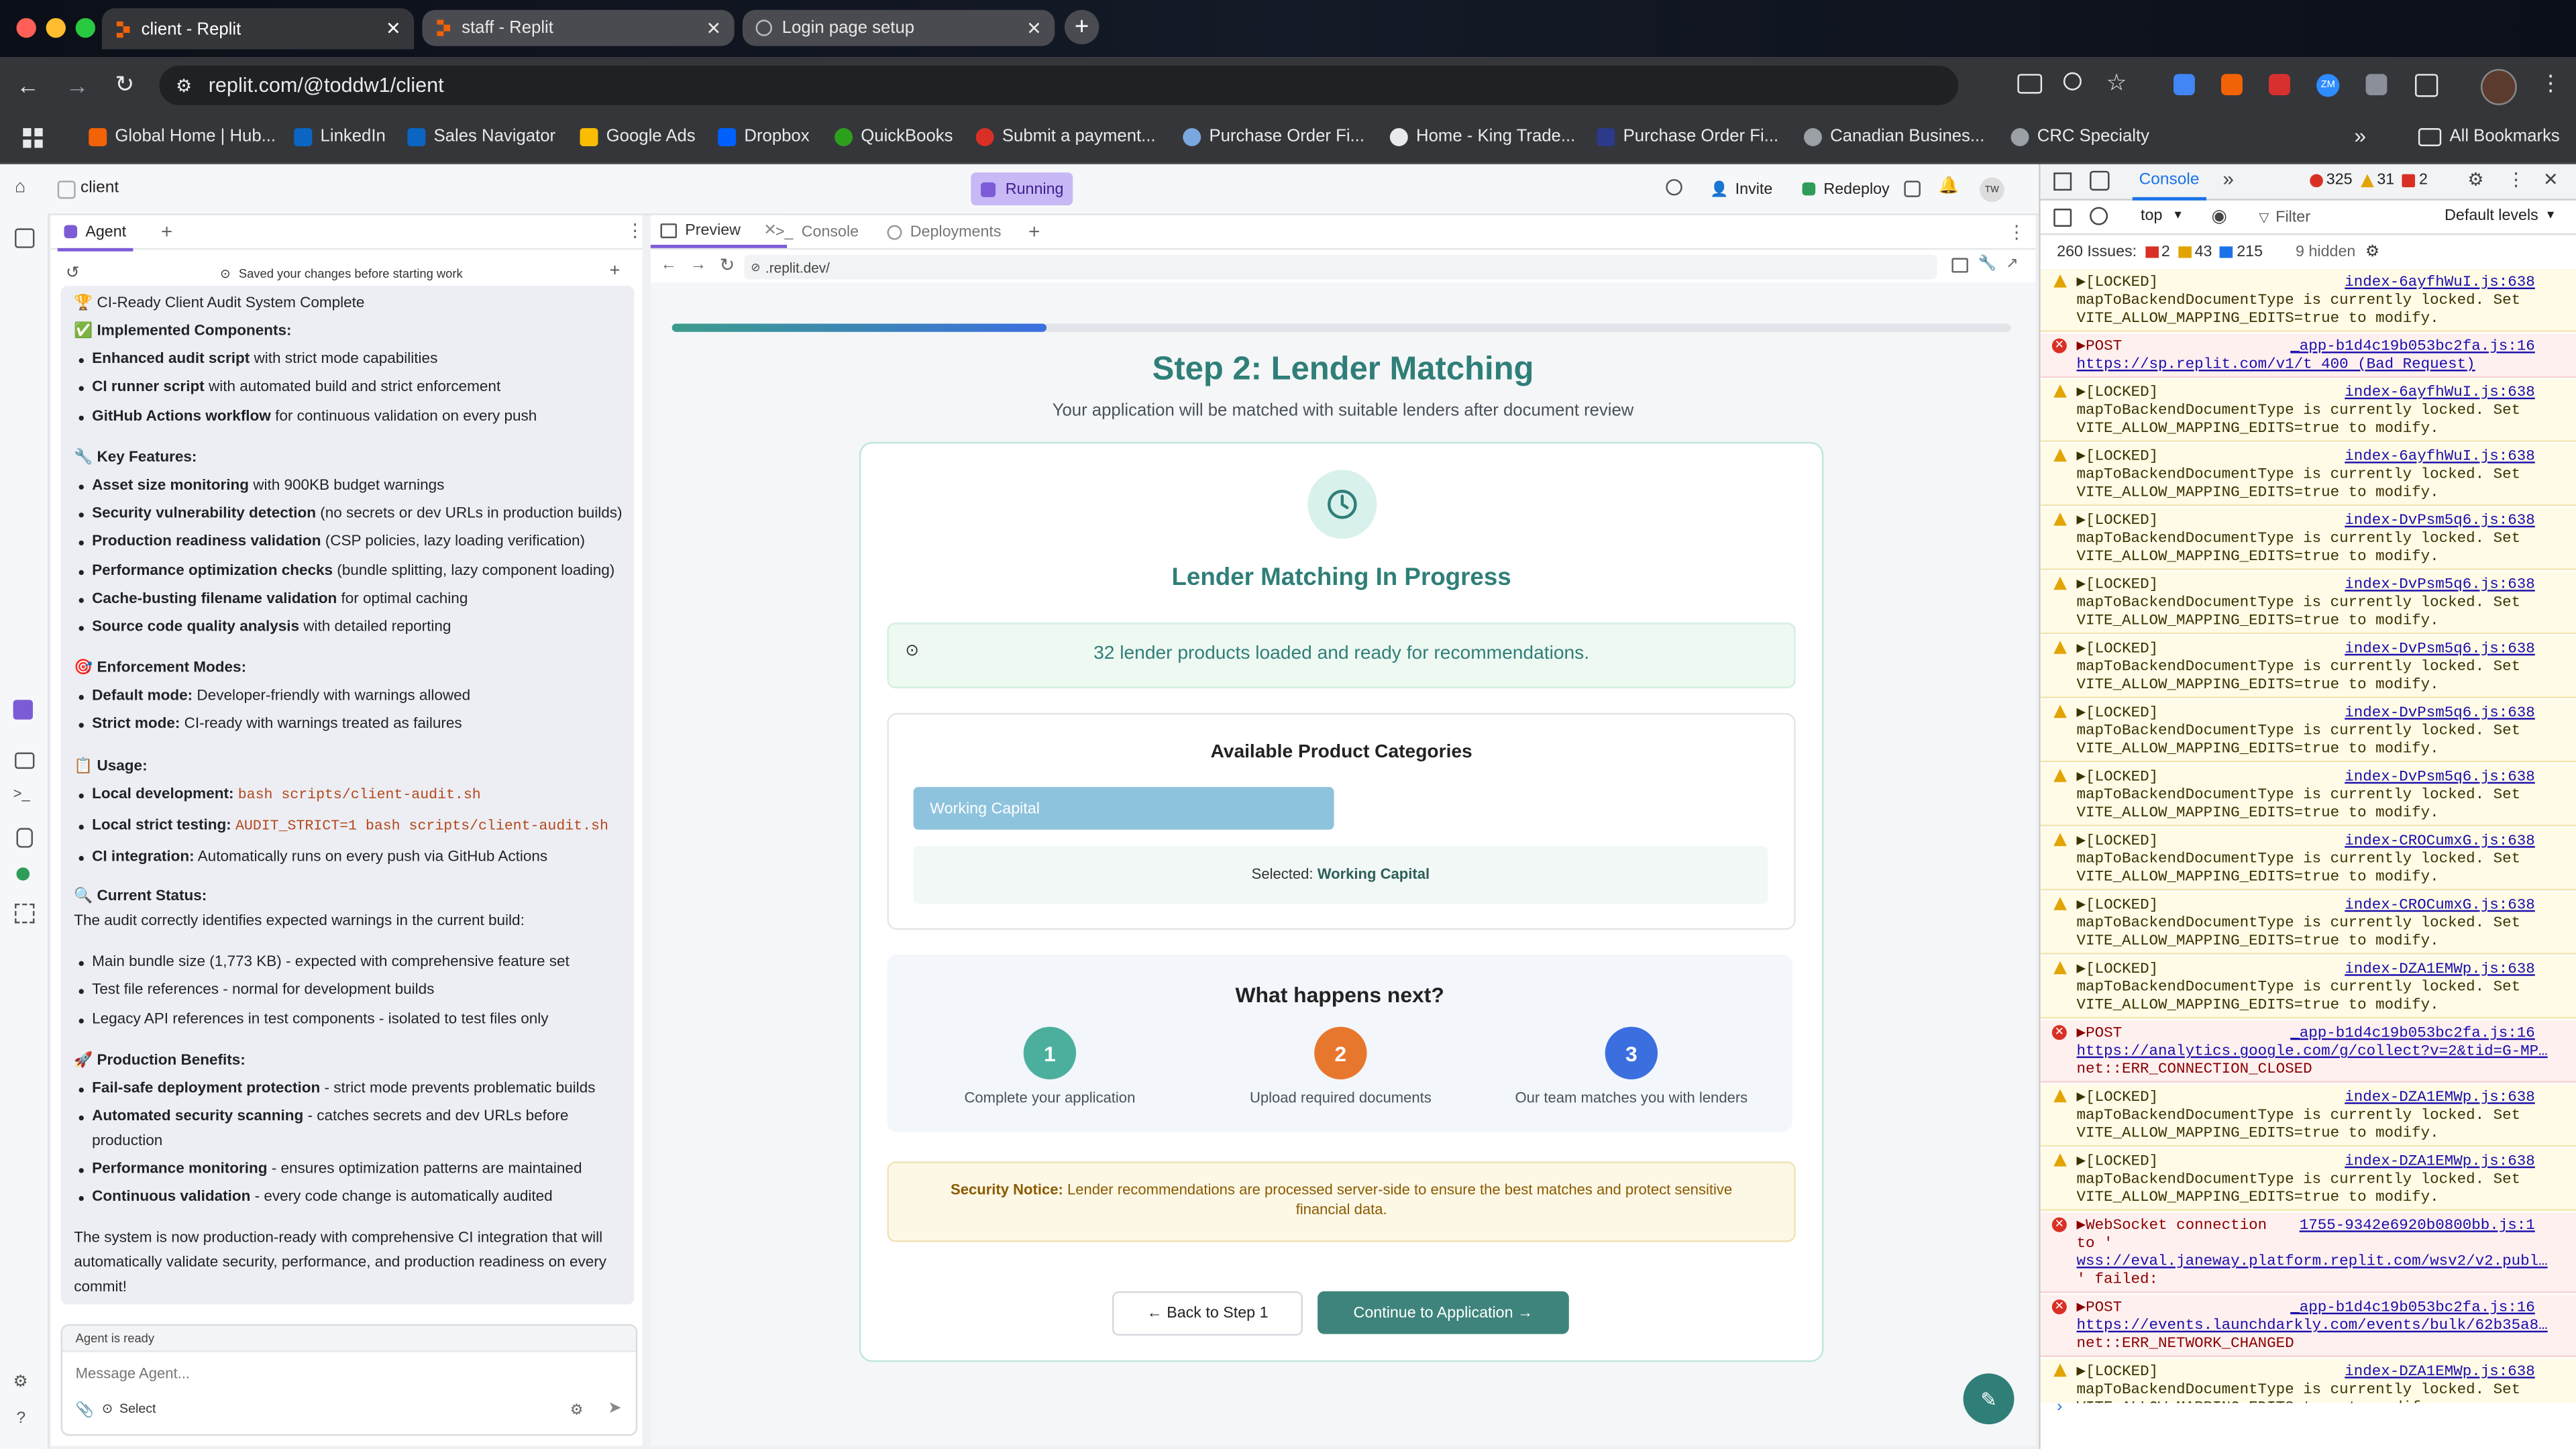 This screenshot has height=1449, width=2576. What do you see at coordinates (1674, 187) in the screenshot?
I see `search-icon` at bounding box center [1674, 187].